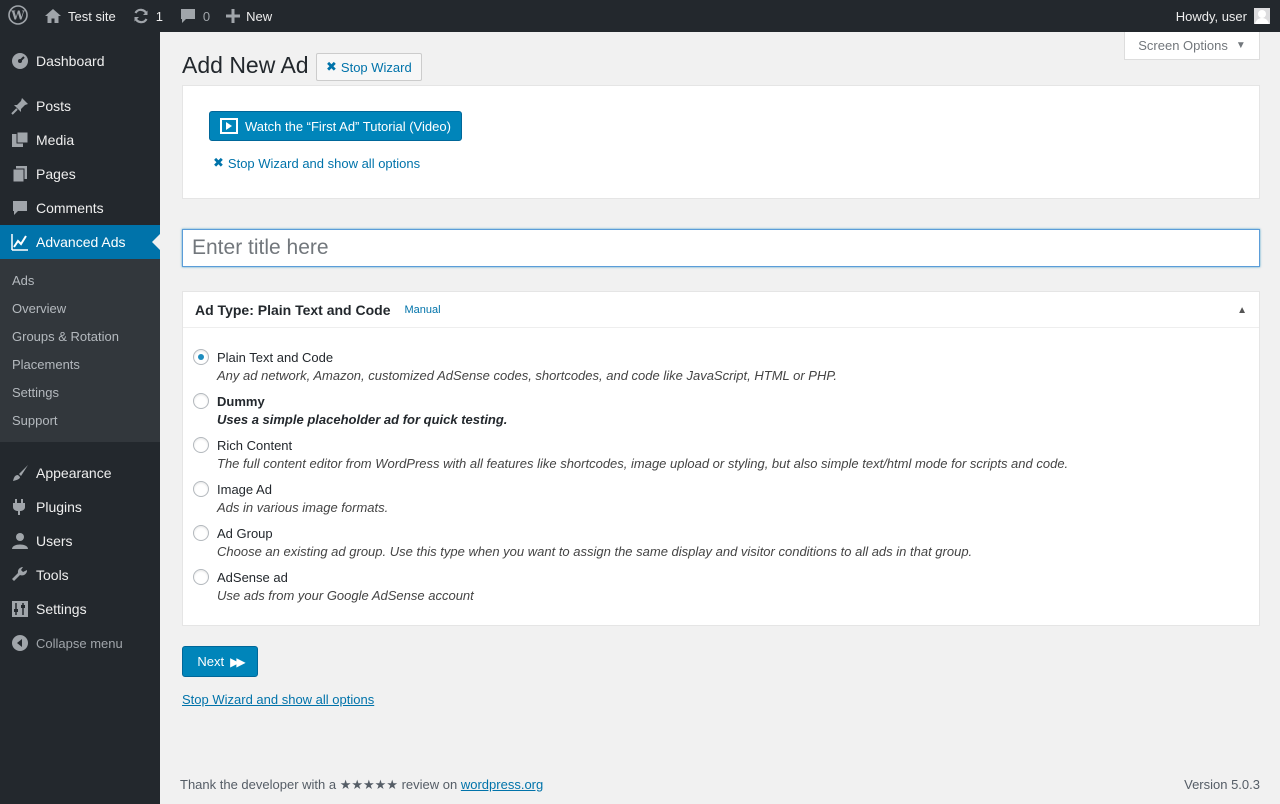 This screenshot has height=804, width=1280. What do you see at coordinates (220, 661) in the screenshot?
I see `next-button: Next ▶▶` at bounding box center [220, 661].